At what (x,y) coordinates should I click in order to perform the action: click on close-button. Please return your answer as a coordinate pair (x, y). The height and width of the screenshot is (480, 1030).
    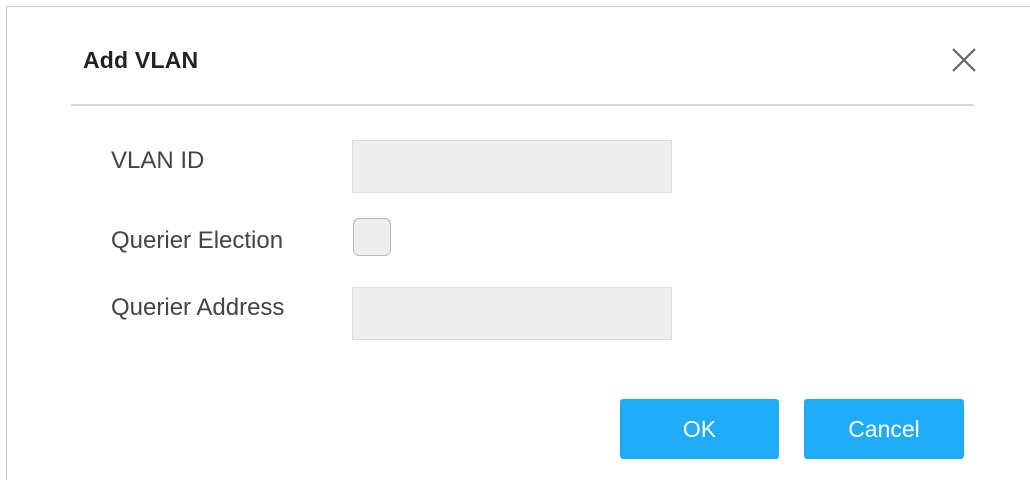
    Looking at the image, I should click on (964, 60).